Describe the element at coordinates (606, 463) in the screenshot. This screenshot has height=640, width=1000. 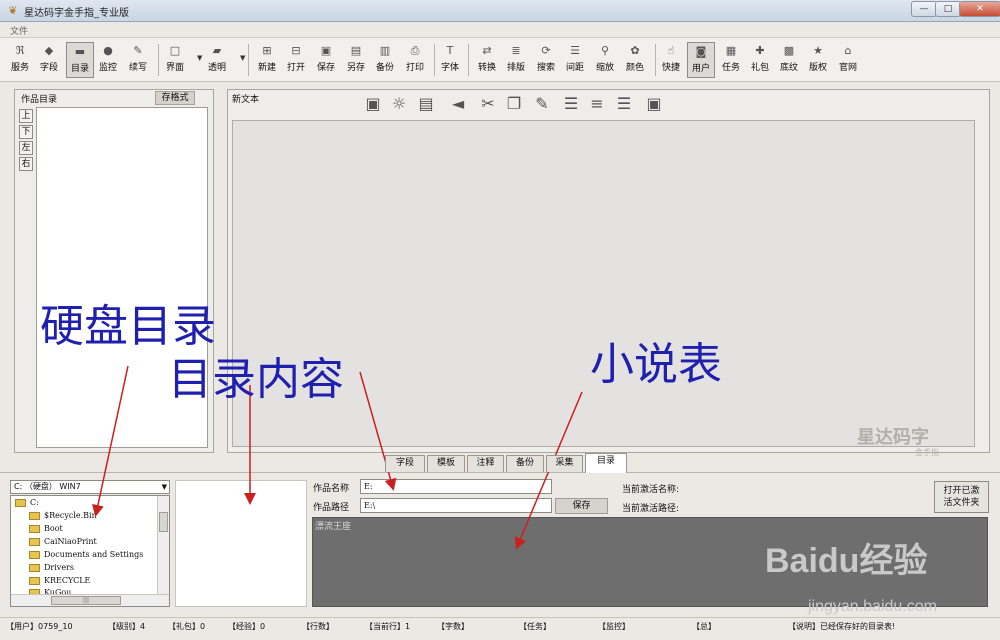
I see `tab-5: 目录` at that location.